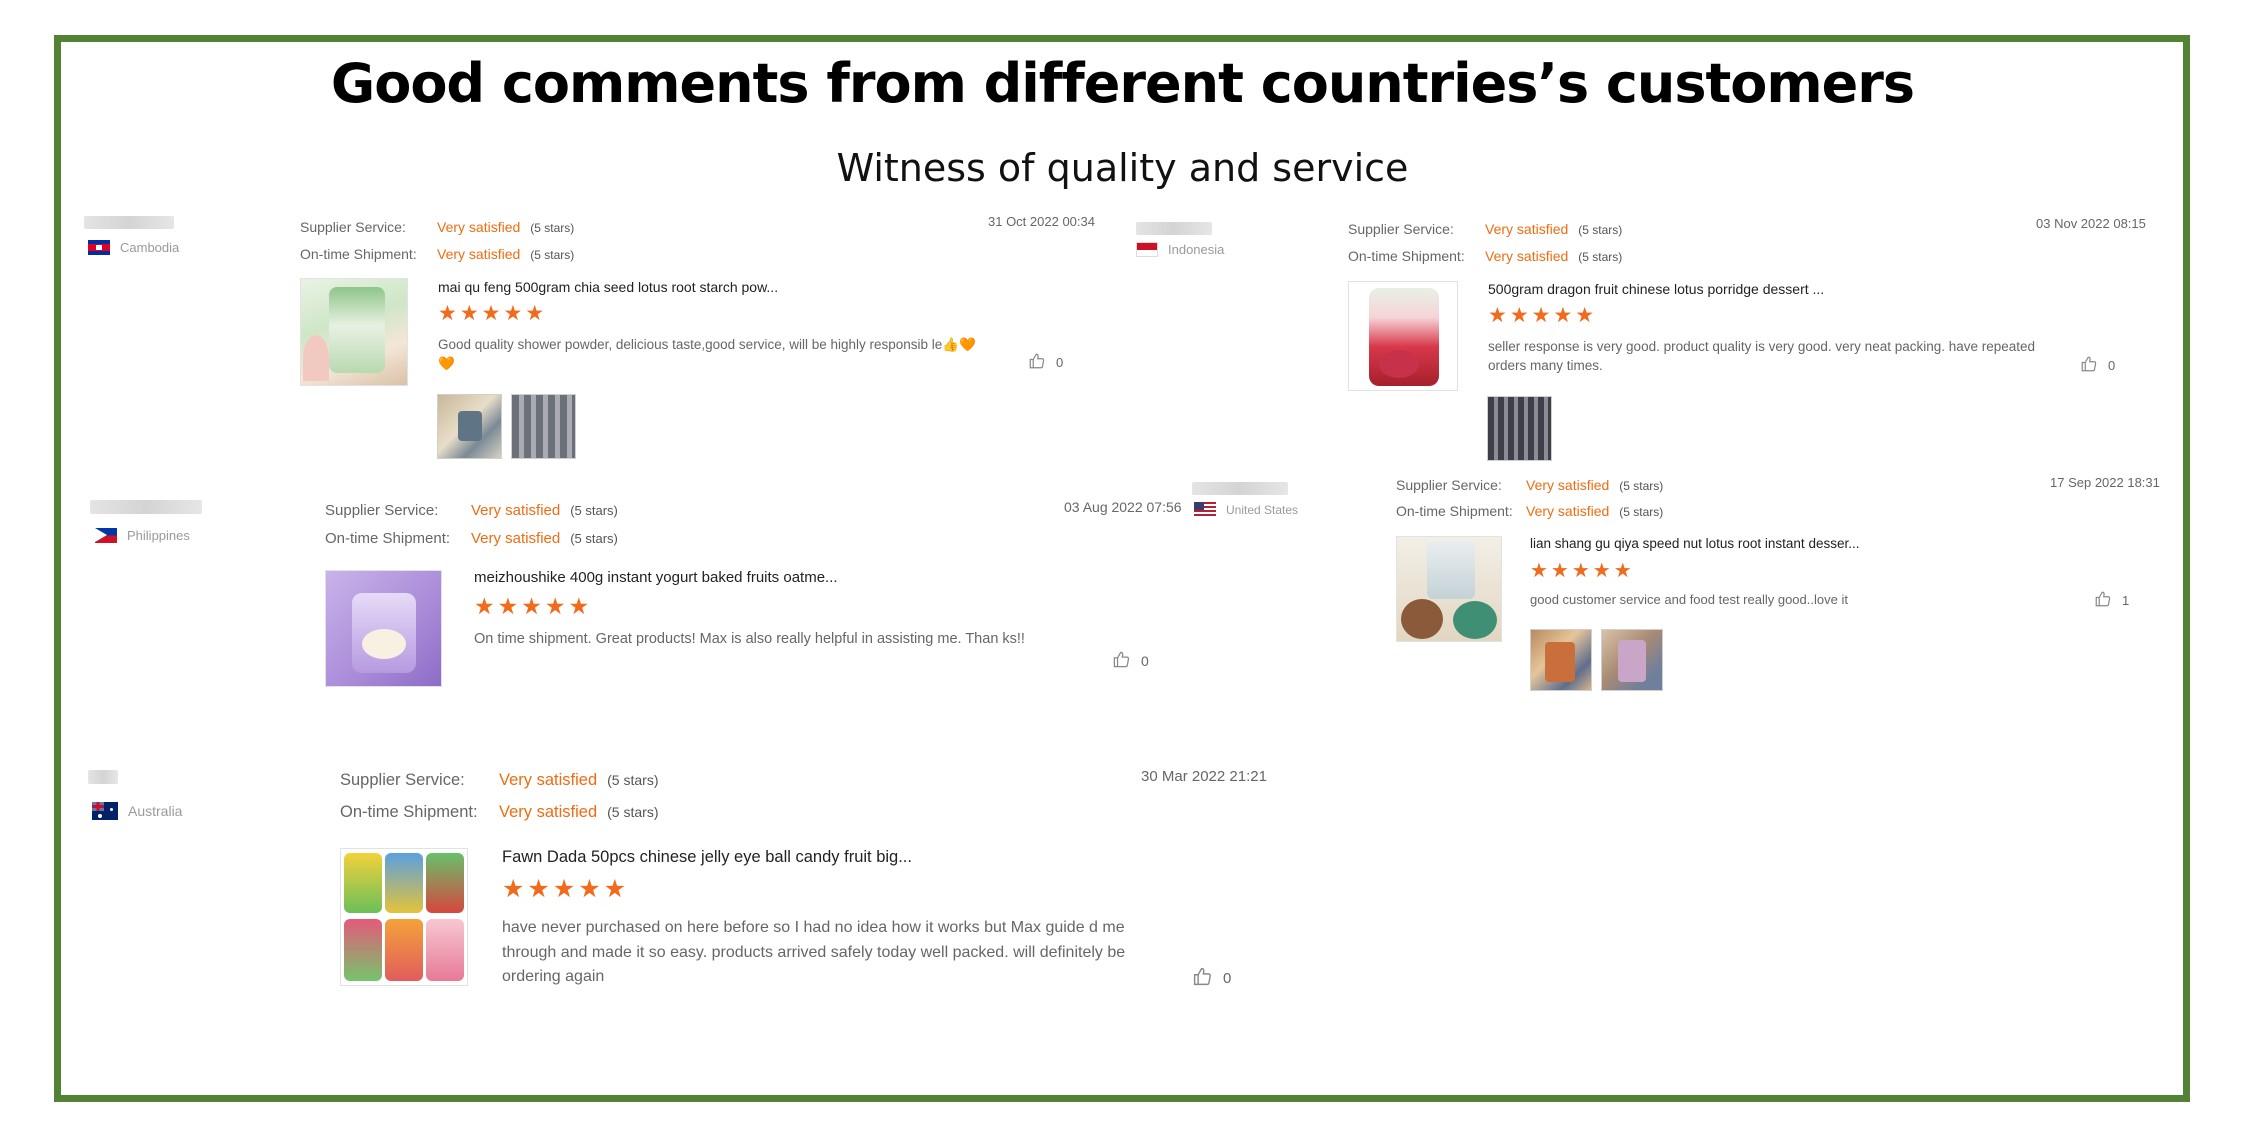 The width and height of the screenshot is (2245, 1138). What do you see at coordinates (1205, 509) in the screenshot?
I see `united-states-flag-icon` at bounding box center [1205, 509].